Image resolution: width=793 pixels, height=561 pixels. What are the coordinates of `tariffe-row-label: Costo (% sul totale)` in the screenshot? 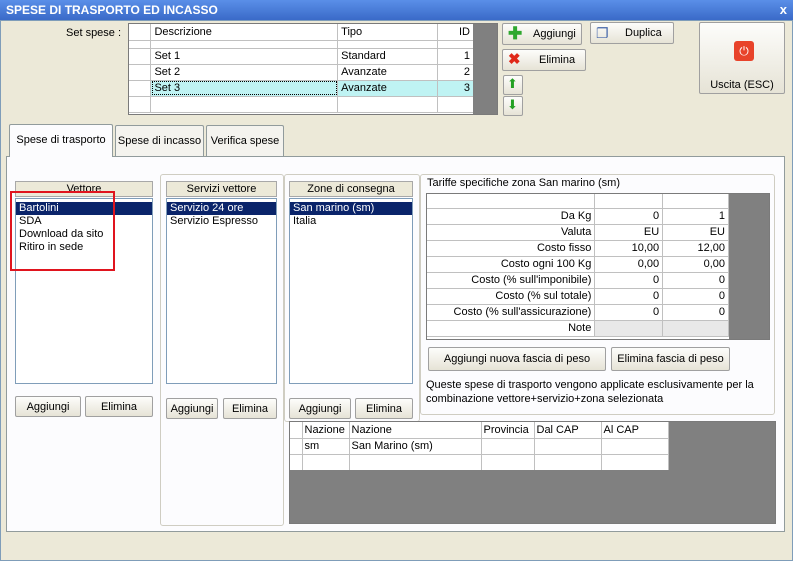 It's located at (511, 296).